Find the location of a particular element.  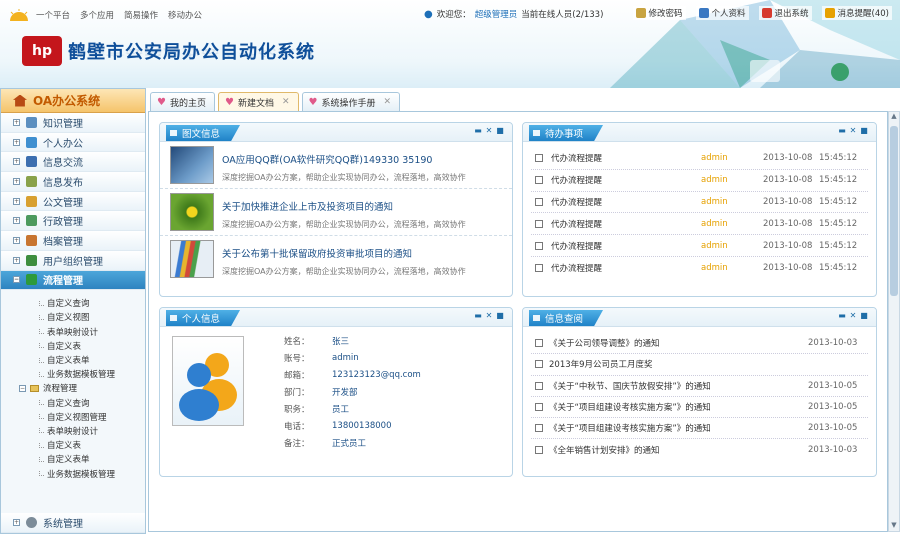

scroll-down-arrow: ▼ is located at coordinates (894, 526).